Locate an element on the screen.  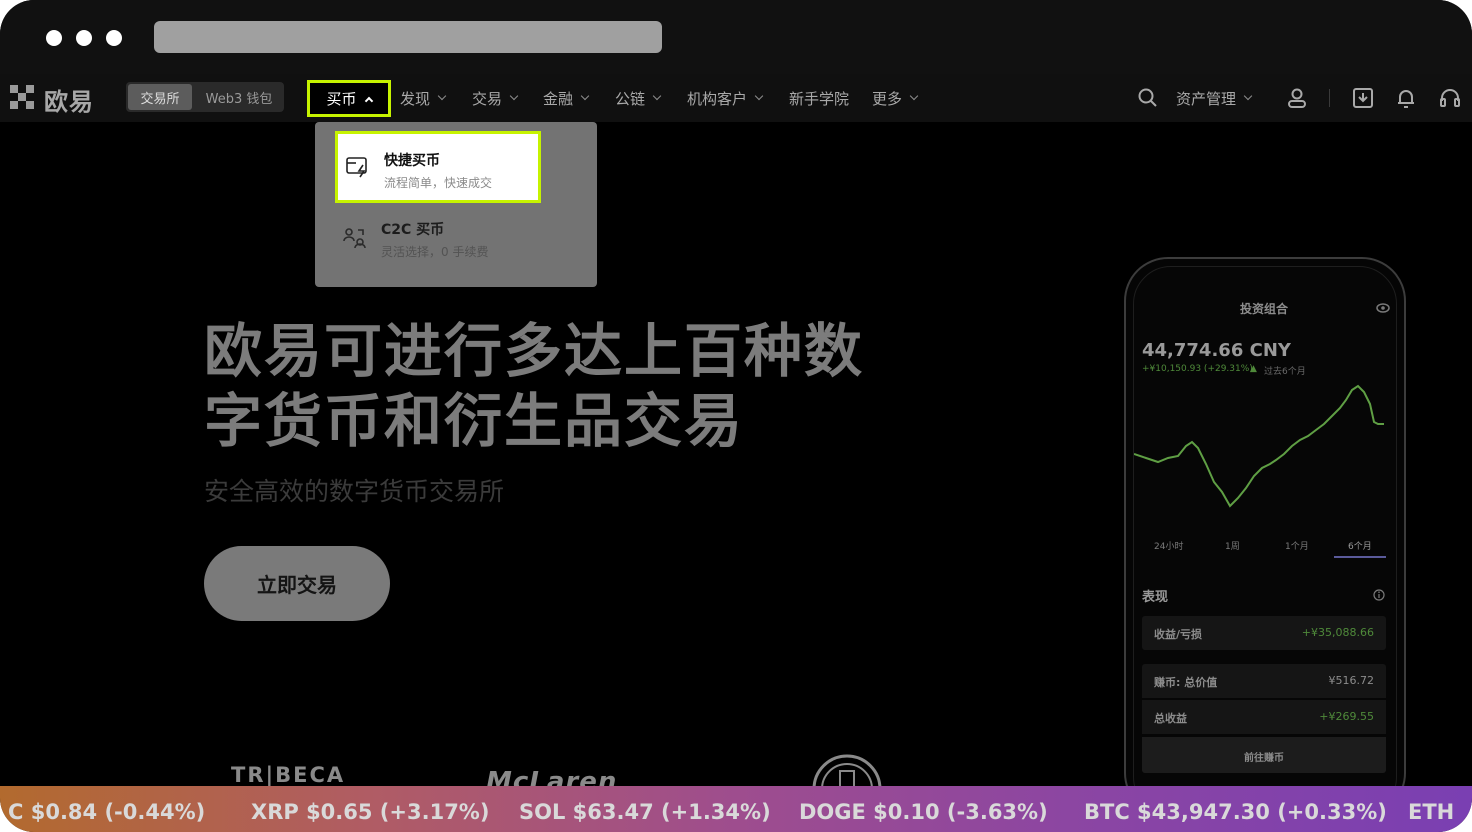
asset-management-menu: 资产管理 is located at coordinates (1214, 98).